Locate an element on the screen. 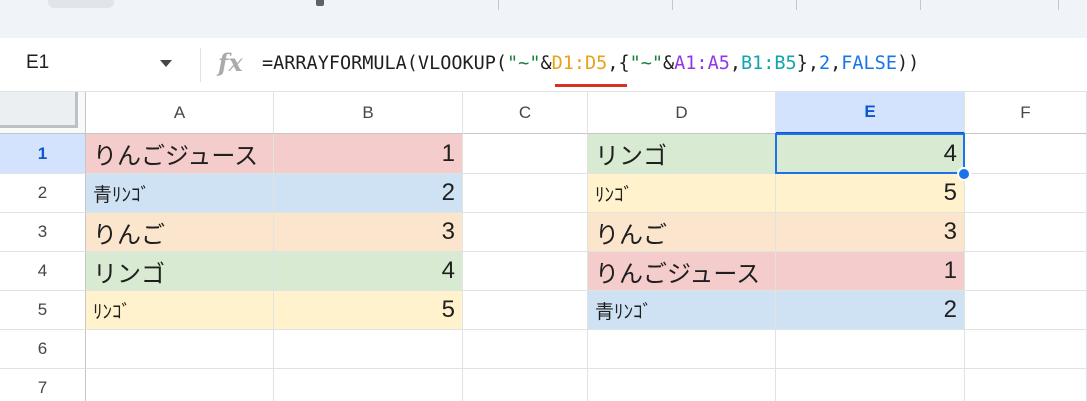 Image resolution: width=1087 pixels, height=401 pixels. cell-b1: 1 is located at coordinates (368, 154).